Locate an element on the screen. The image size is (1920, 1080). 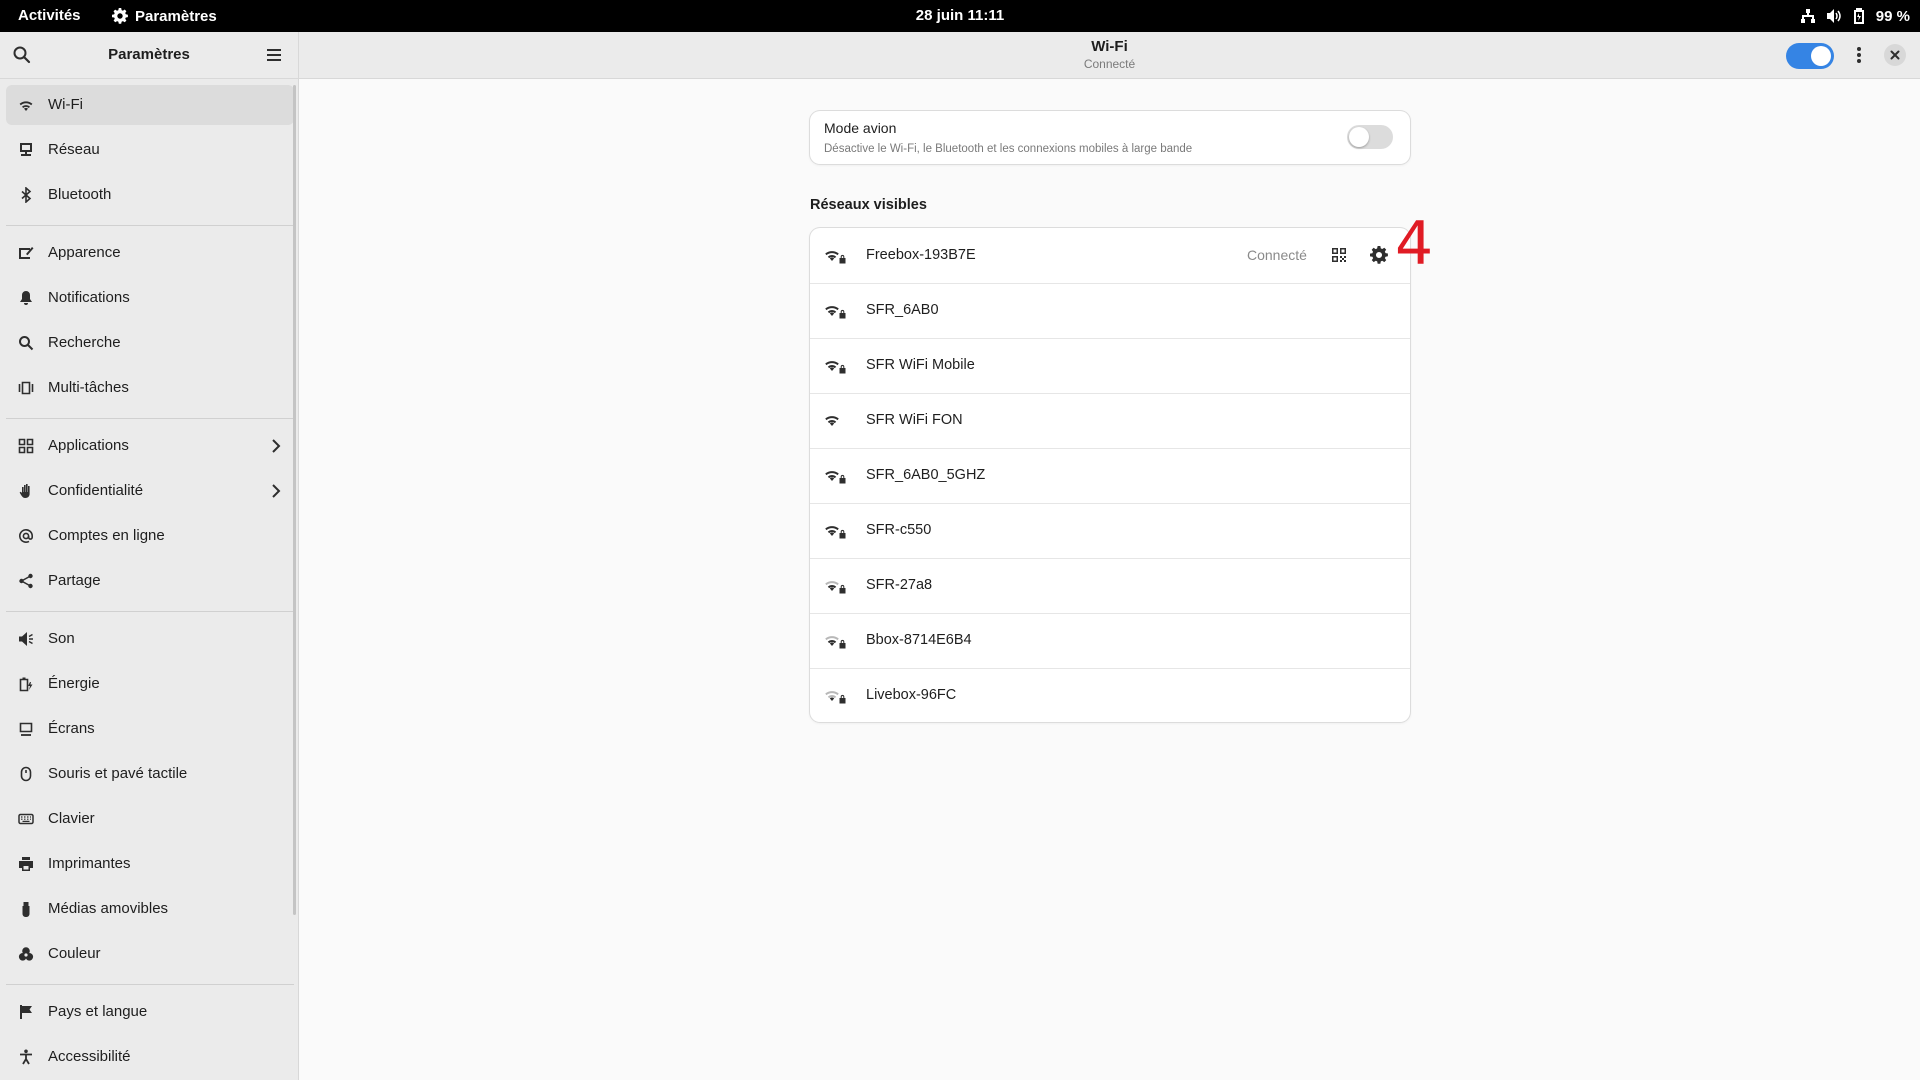
sidebar-item-label: Apparence is located at coordinates (84, 252).